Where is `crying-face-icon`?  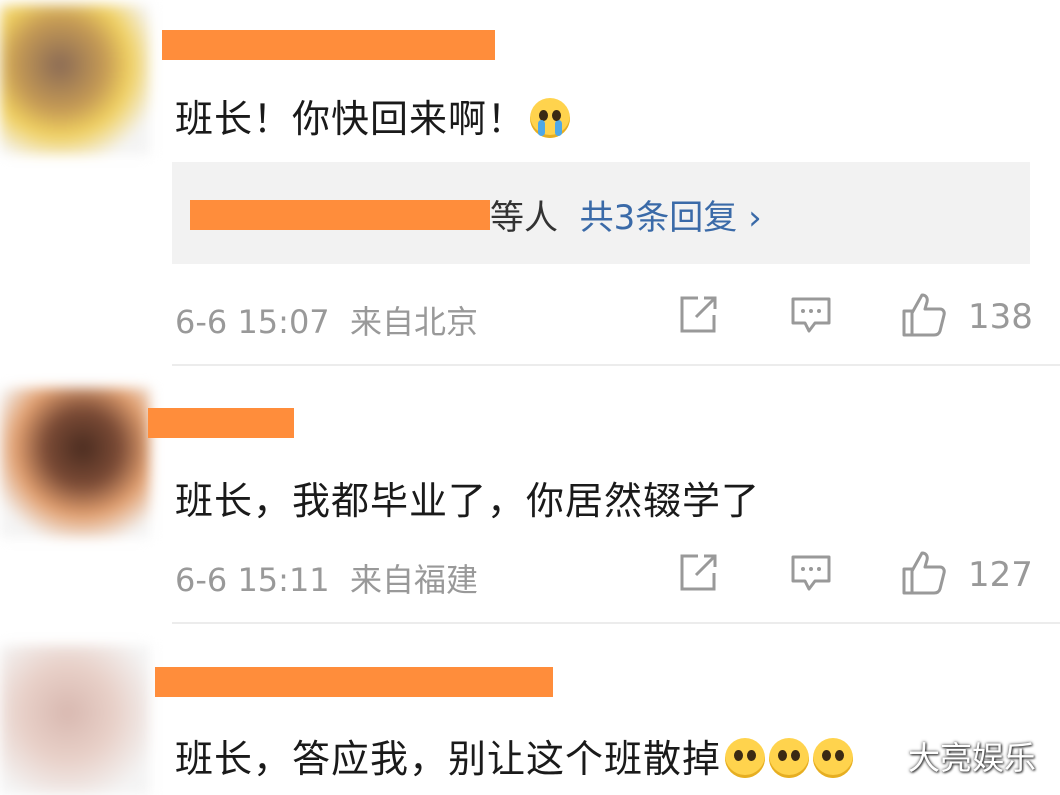
crying-face-icon is located at coordinates (550, 118).